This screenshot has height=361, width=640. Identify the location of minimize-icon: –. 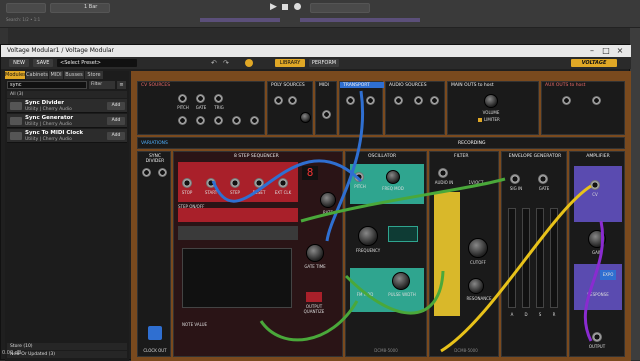
(592, 51).